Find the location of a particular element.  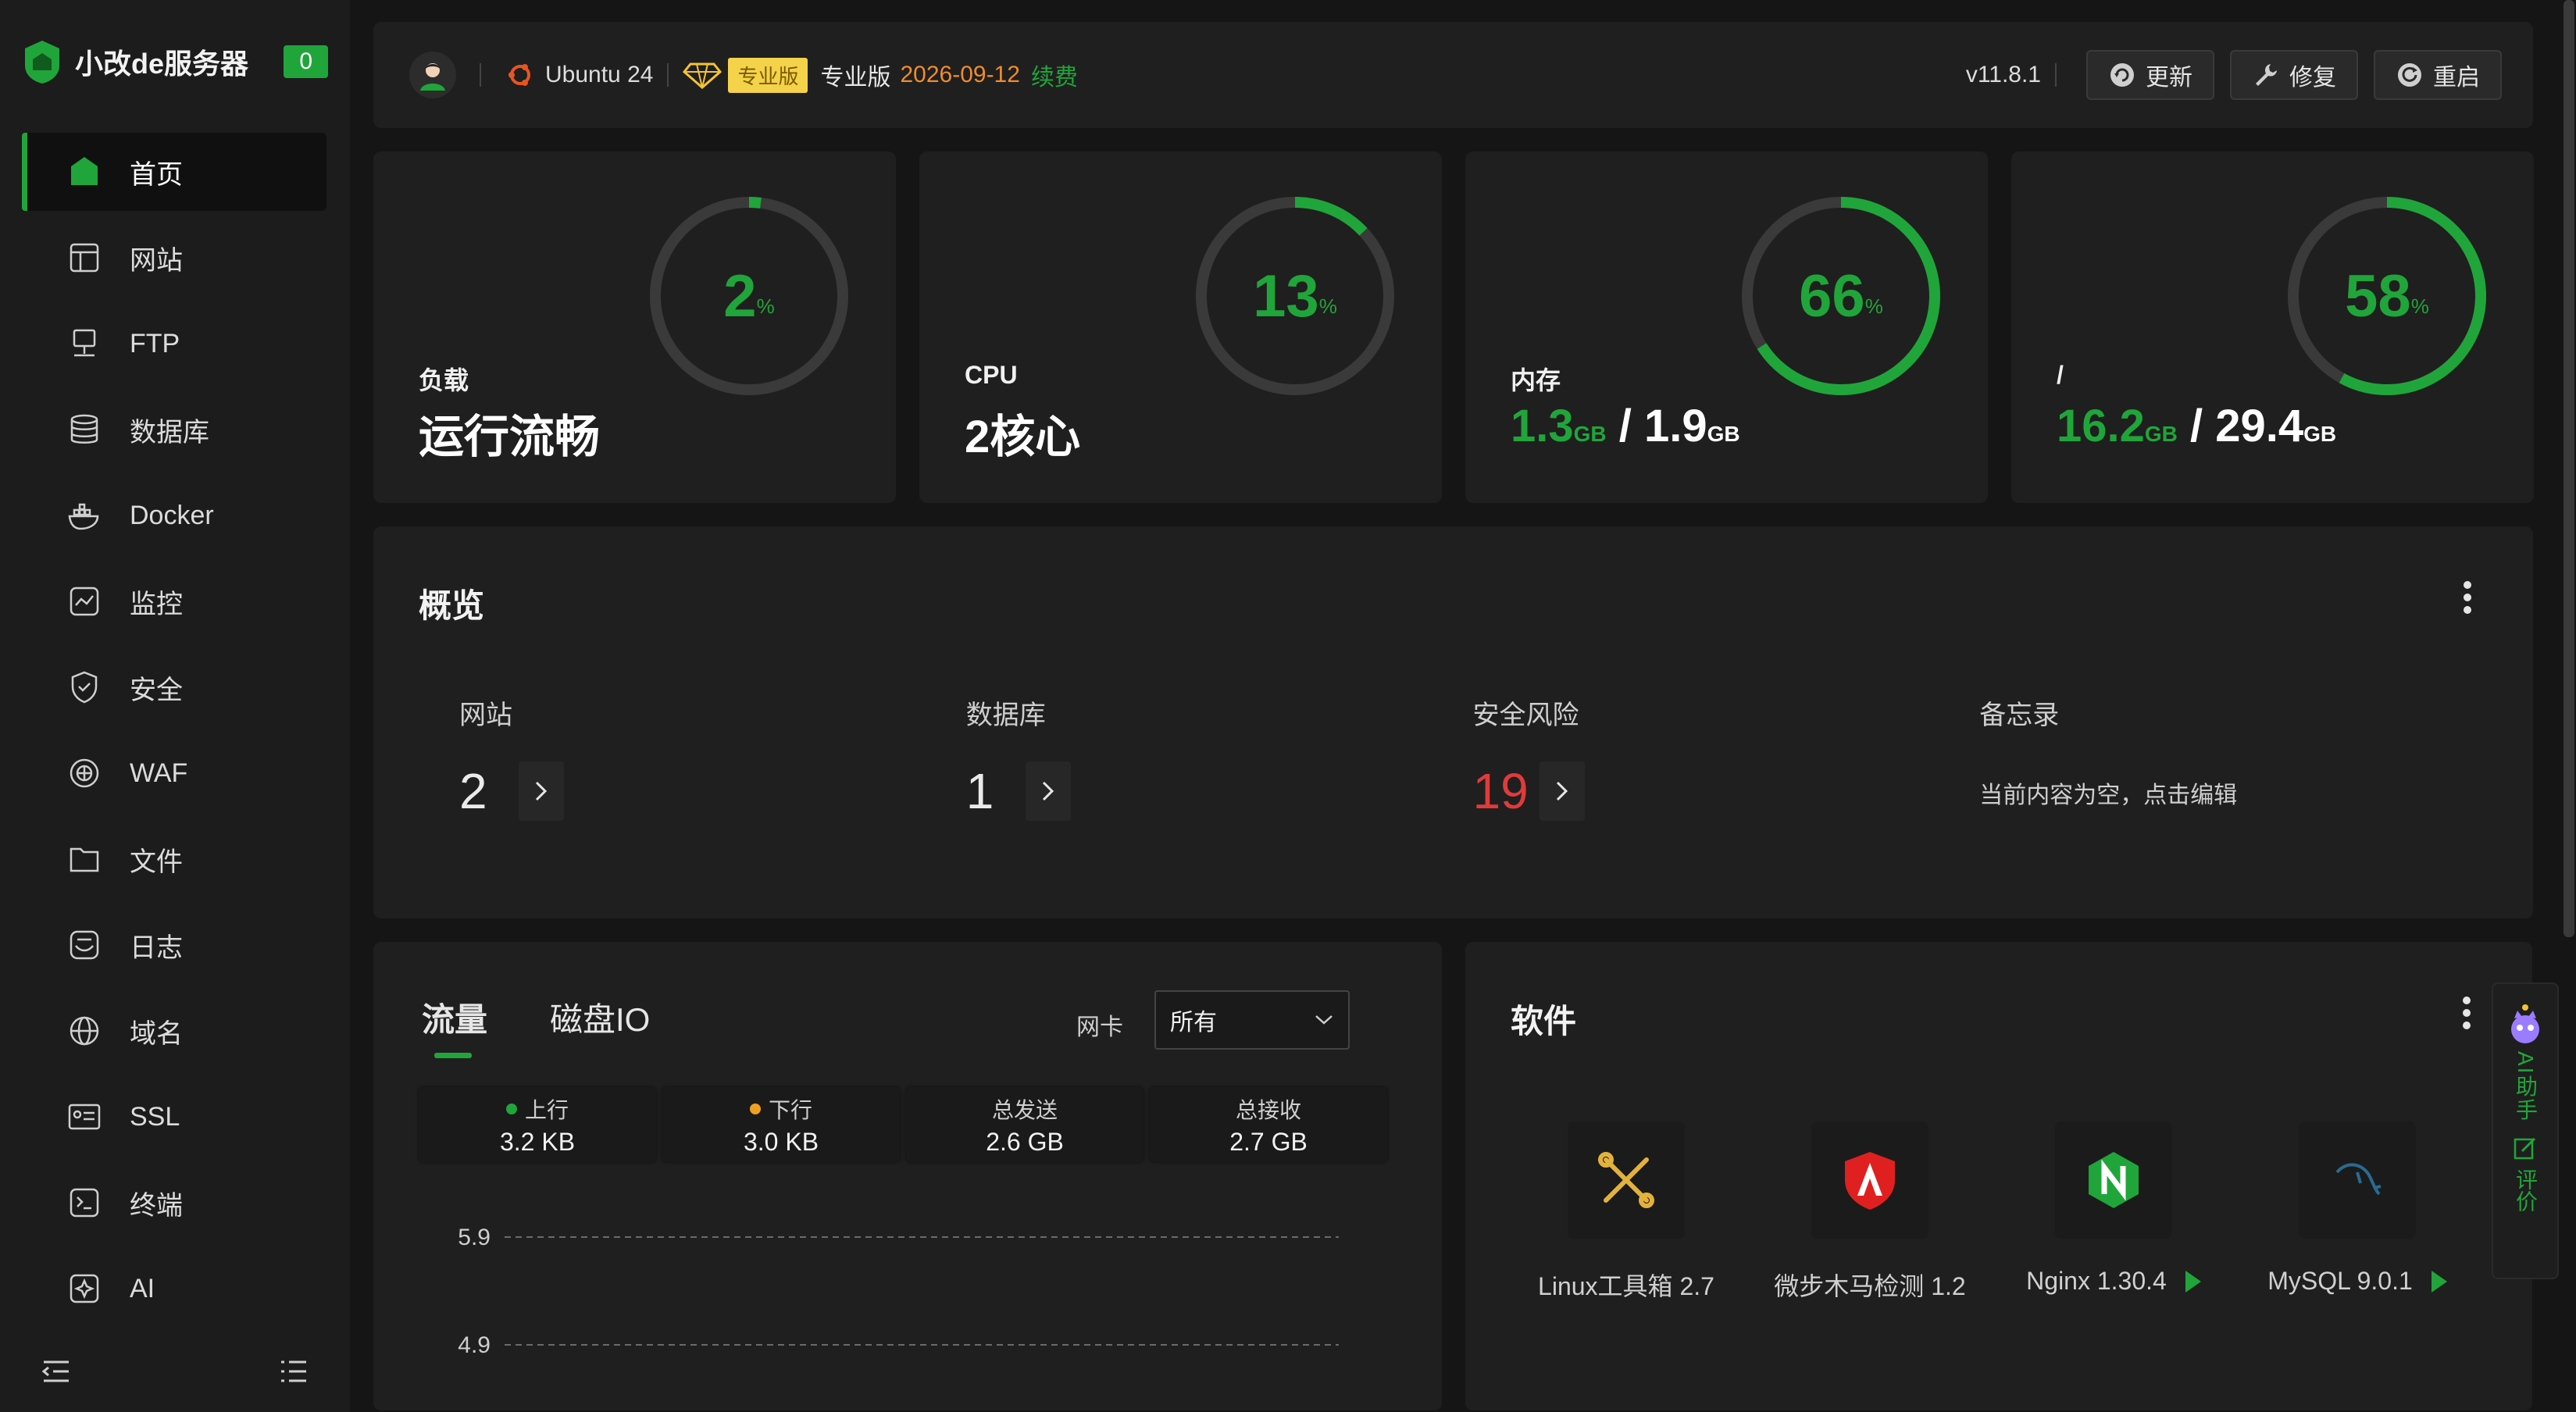

folder-icon is located at coordinates (84, 859).